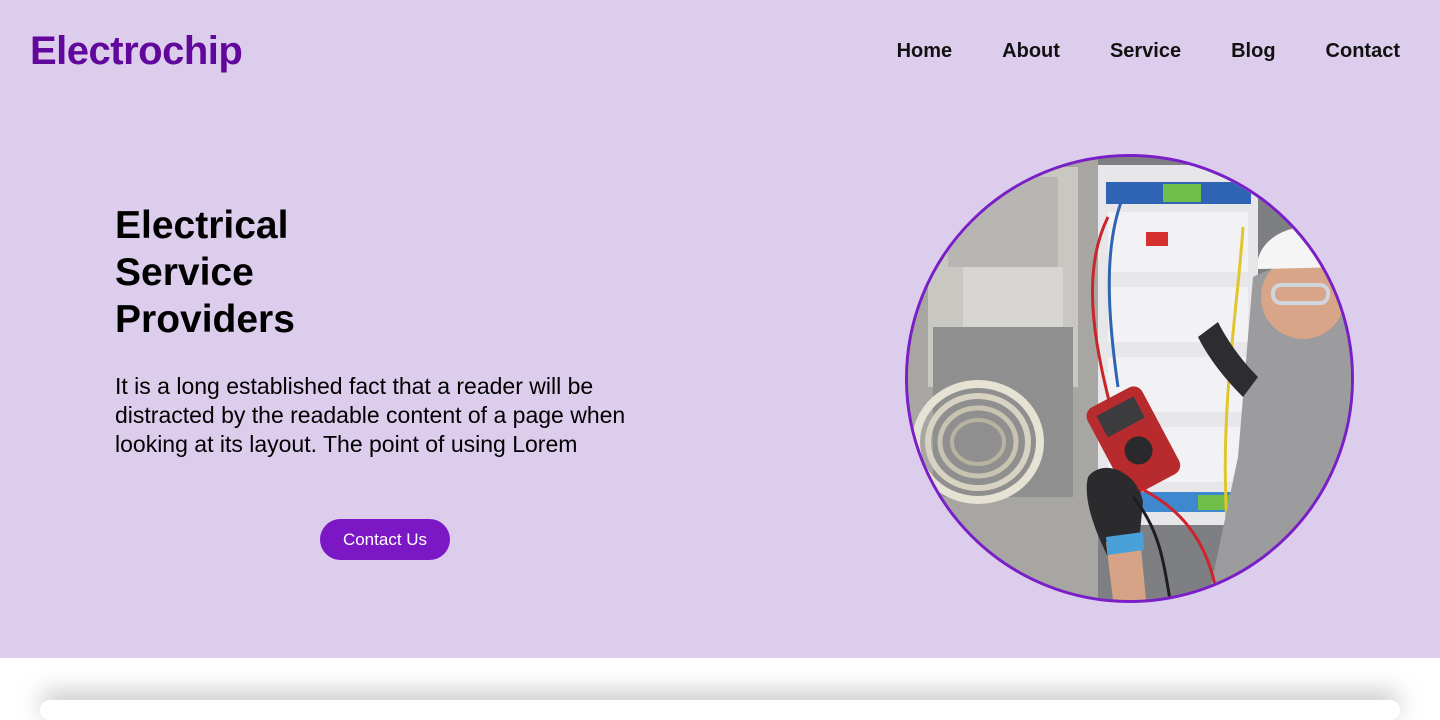 The width and height of the screenshot is (1440, 720). What do you see at coordinates (385, 539) in the screenshot?
I see `contact-us-button: Contact Us` at bounding box center [385, 539].